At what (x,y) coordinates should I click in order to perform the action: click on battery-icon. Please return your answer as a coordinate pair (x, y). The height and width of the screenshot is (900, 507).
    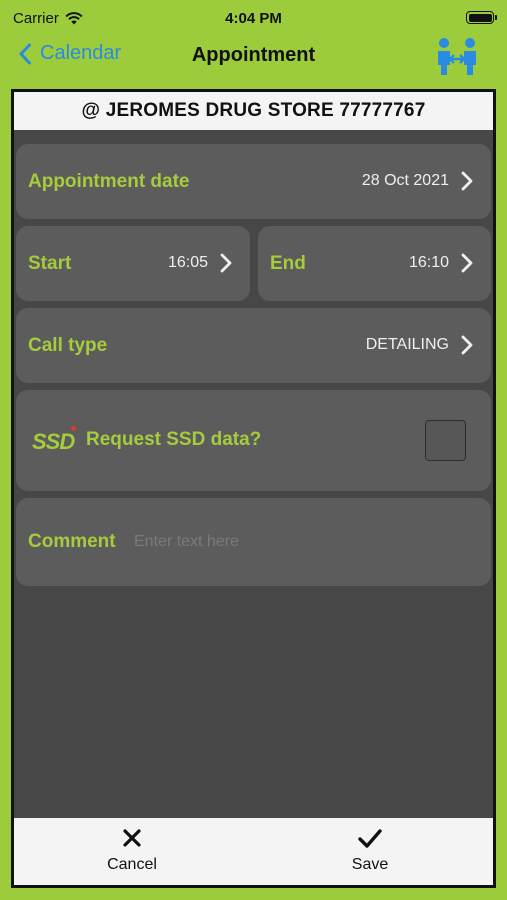
    Looking at the image, I should click on (481, 17).